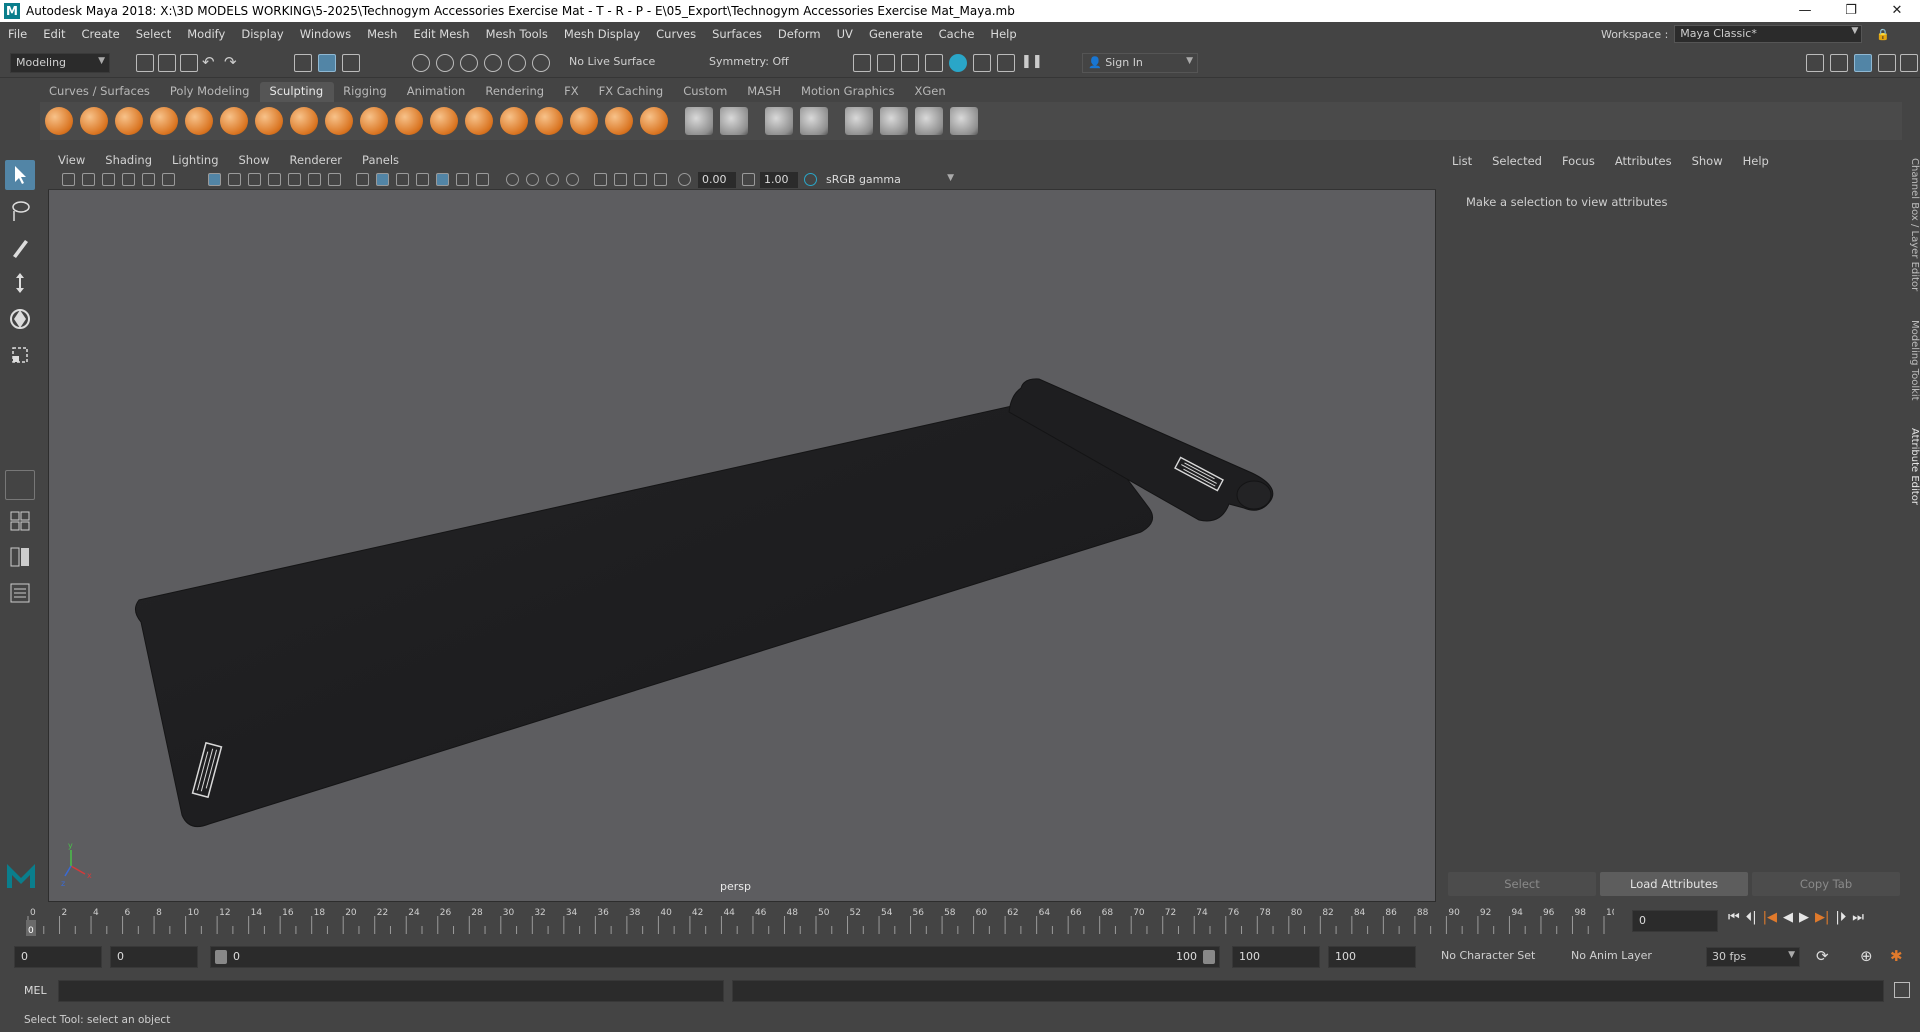  Describe the element at coordinates (1462, 162) in the screenshot. I see `attr-menu-list: List` at that location.